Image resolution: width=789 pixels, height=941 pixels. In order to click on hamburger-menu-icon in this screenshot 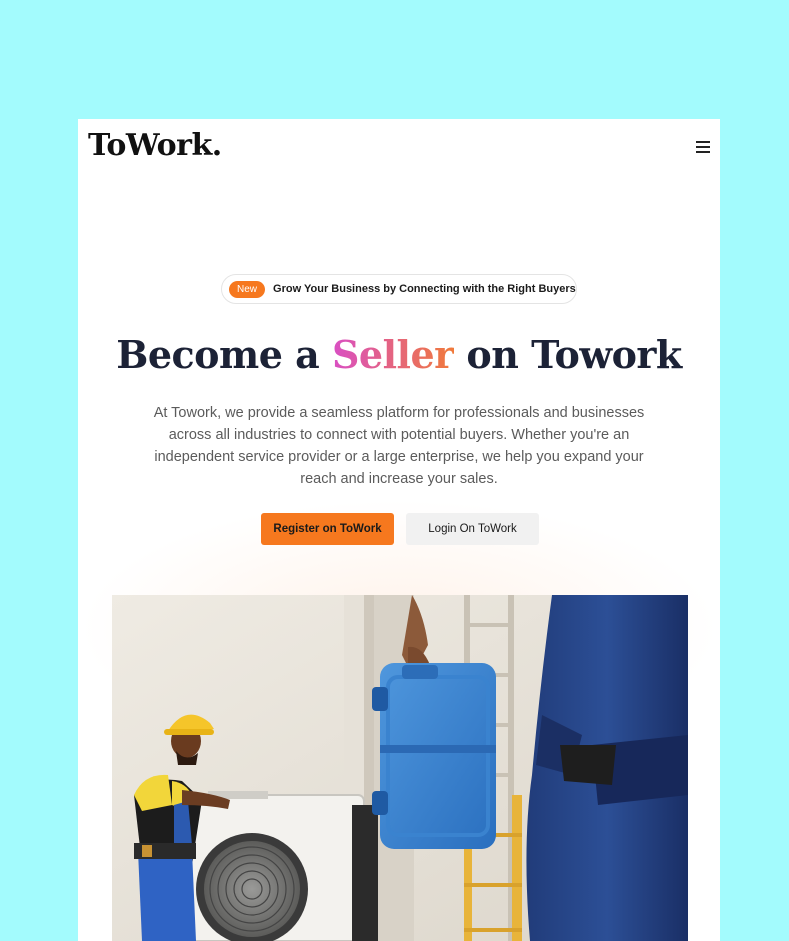, I will do `click(703, 147)`.